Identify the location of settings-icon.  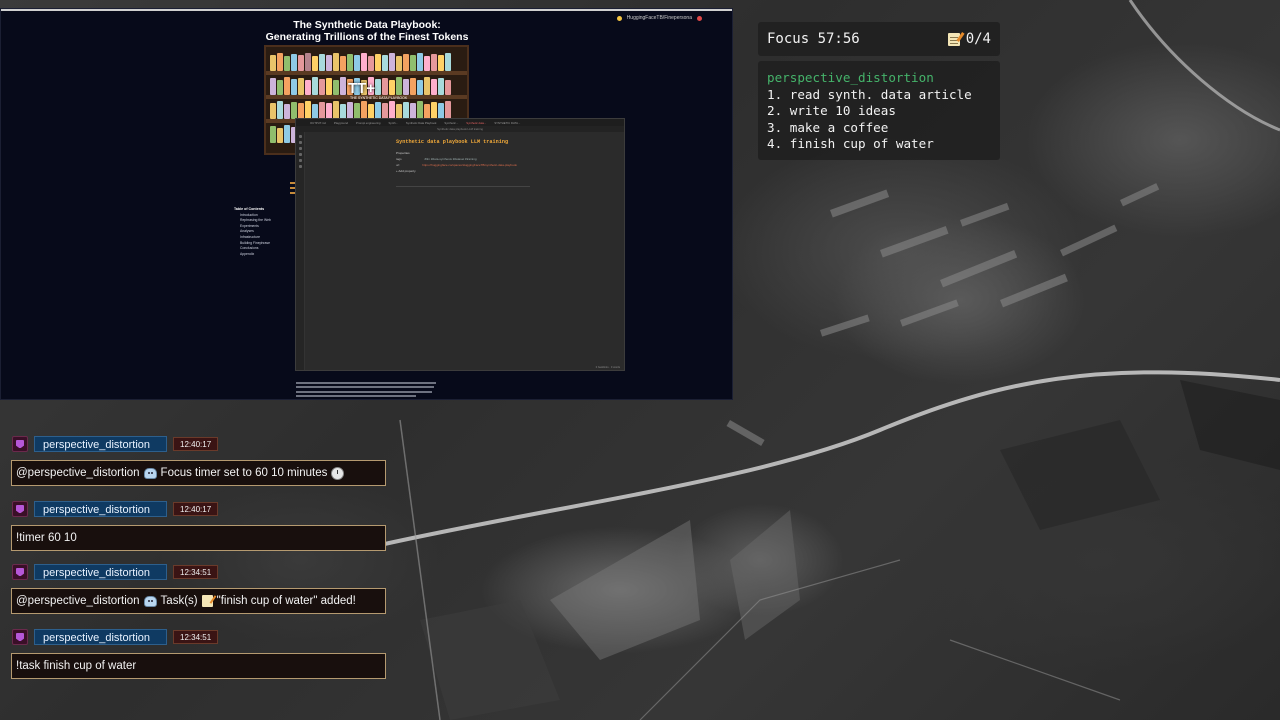
(300, 166).